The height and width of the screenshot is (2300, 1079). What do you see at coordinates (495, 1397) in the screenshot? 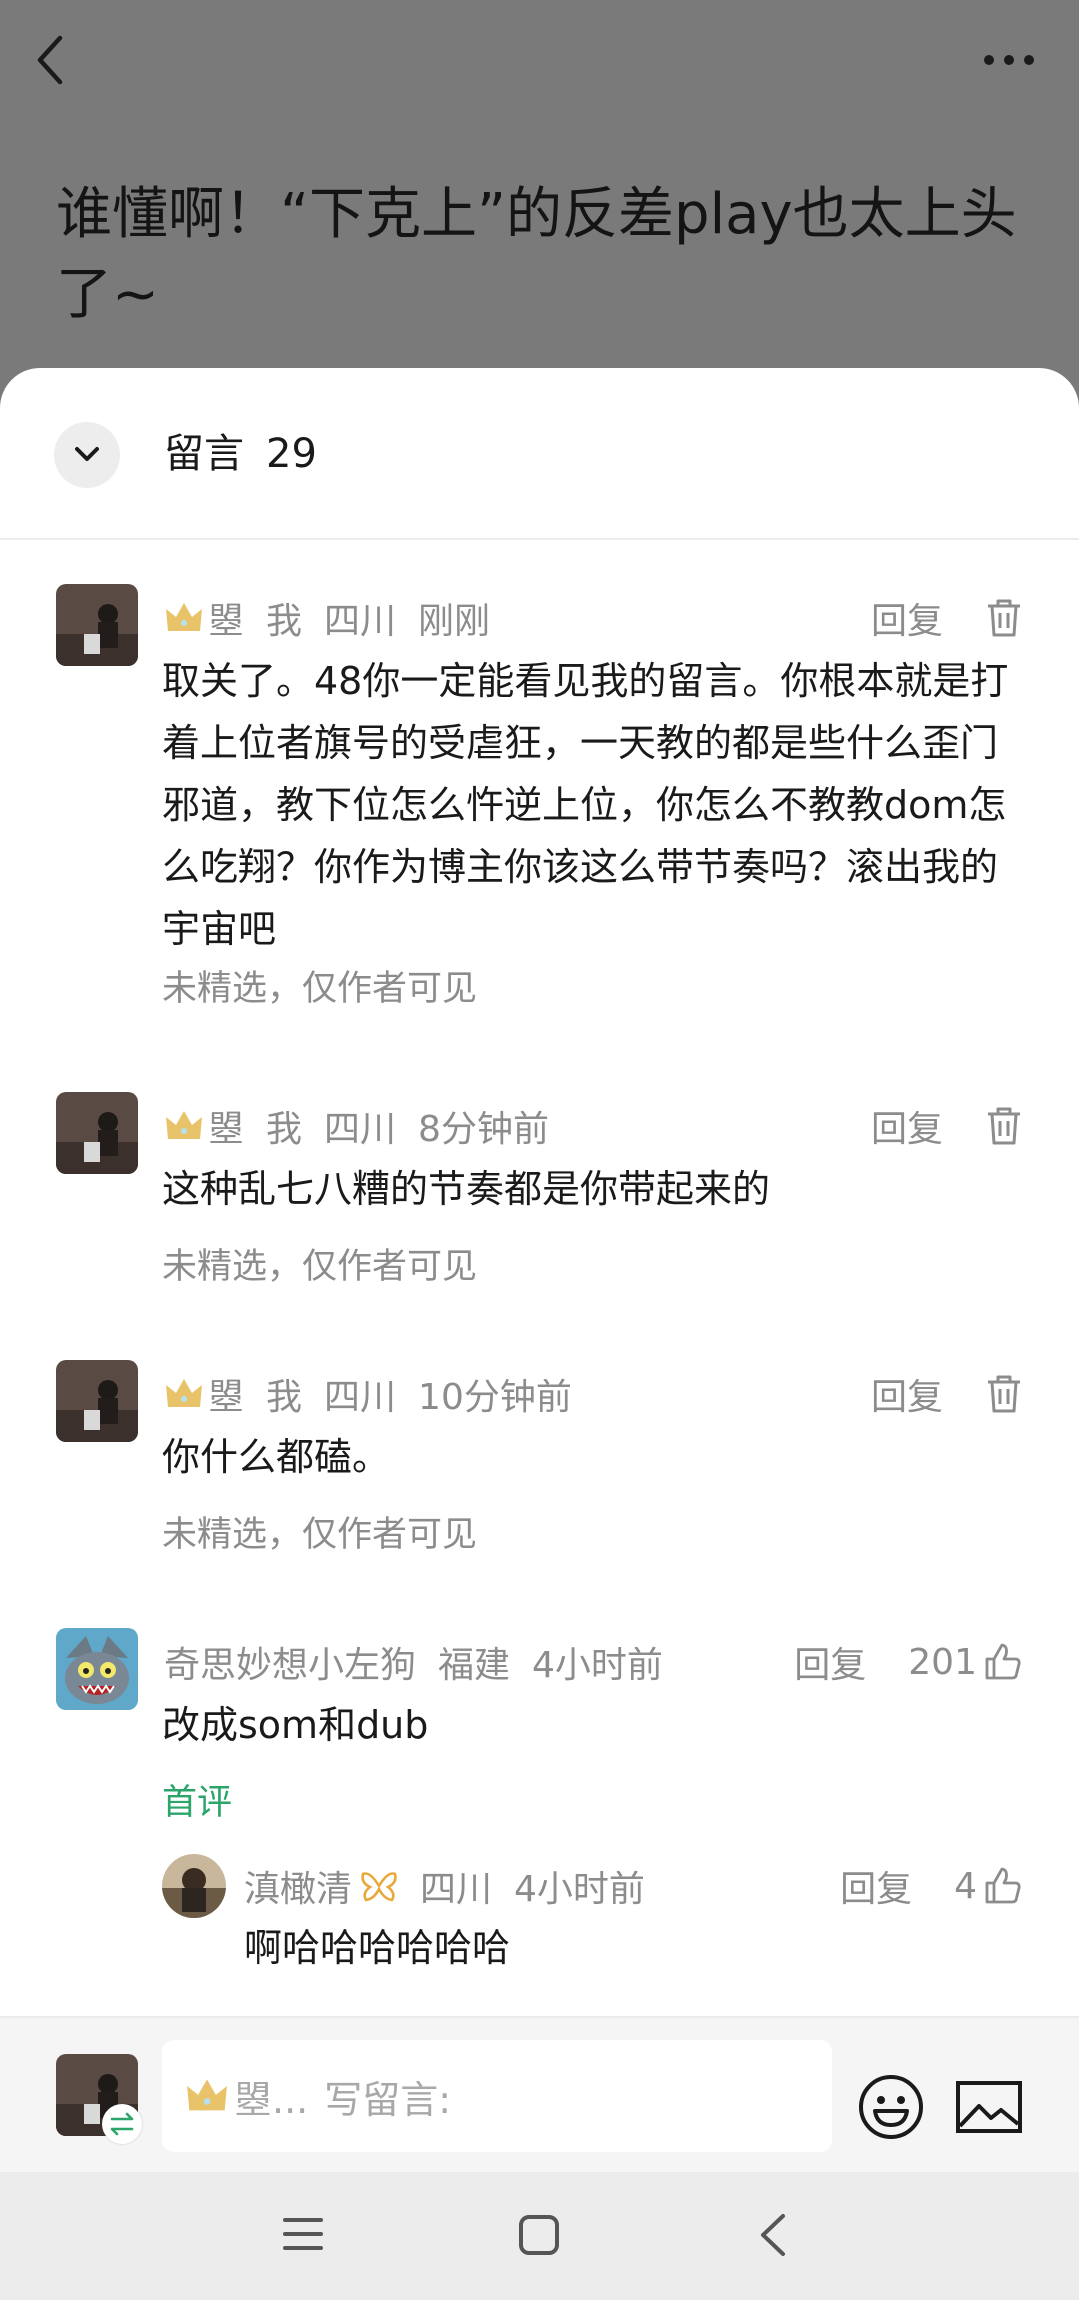
I see `comment-time: 10分钟前` at bounding box center [495, 1397].